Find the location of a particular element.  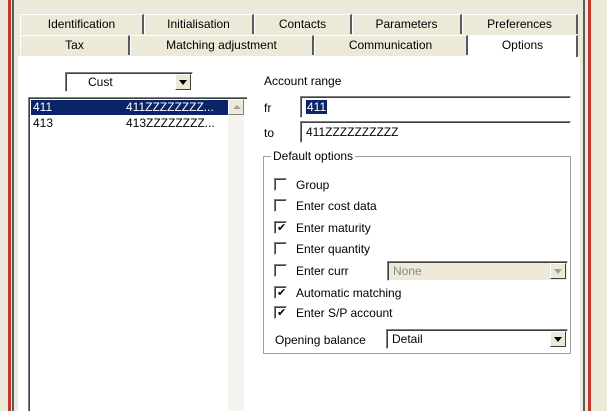

currency-dropdown: None is located at coordinates (477, 271).